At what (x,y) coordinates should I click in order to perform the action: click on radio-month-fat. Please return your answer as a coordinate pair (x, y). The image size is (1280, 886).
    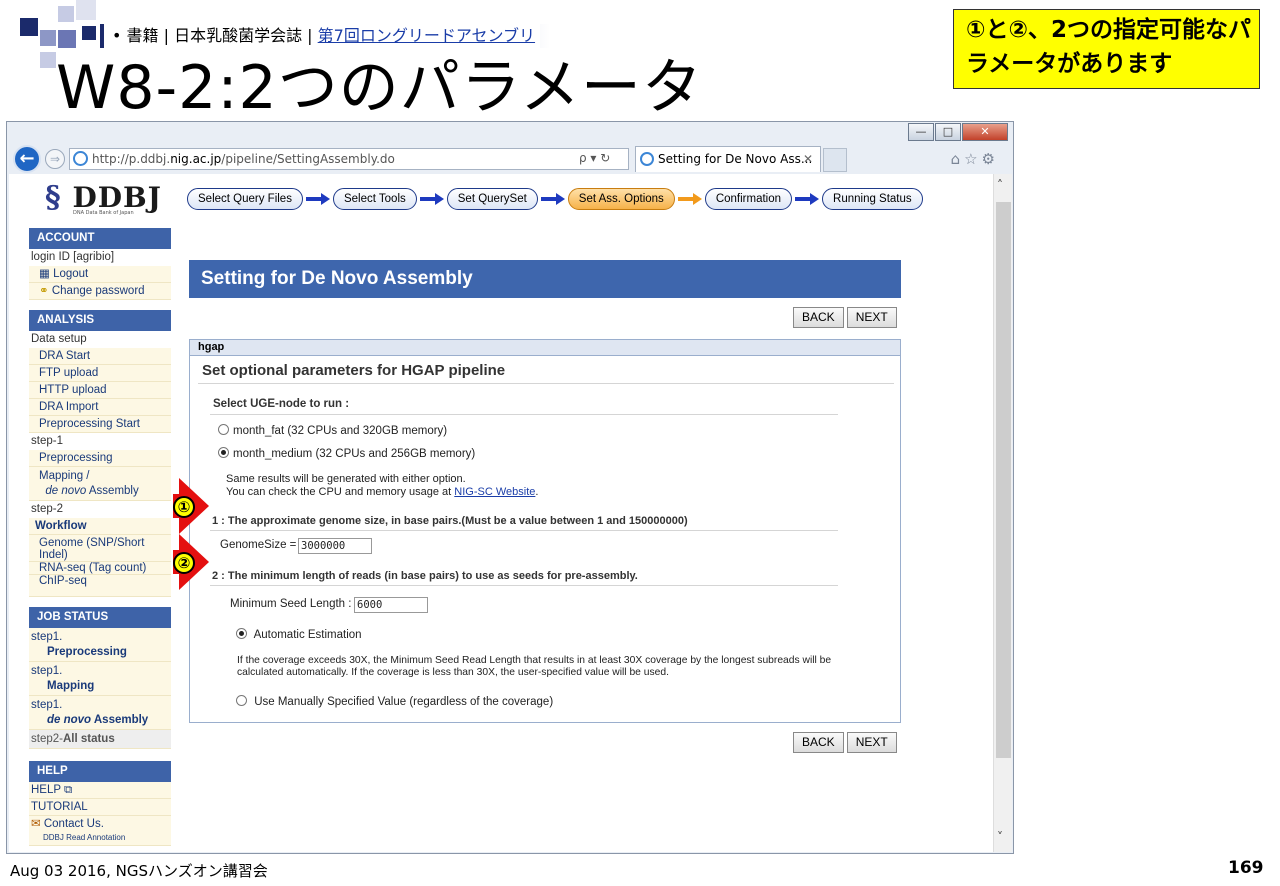
    Looking at the image, I should click on (223, 429).